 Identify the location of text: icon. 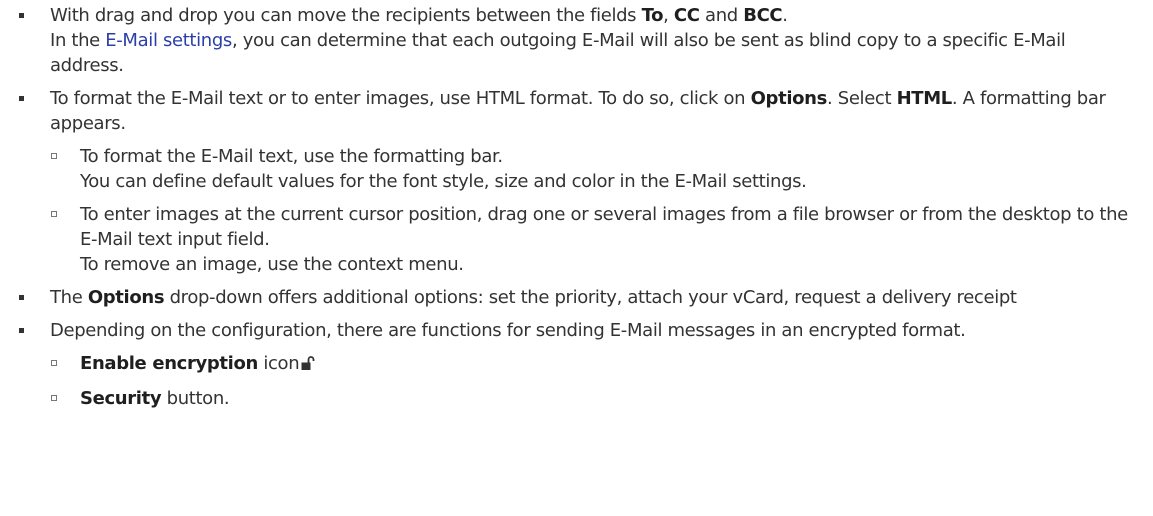
(278, 363).